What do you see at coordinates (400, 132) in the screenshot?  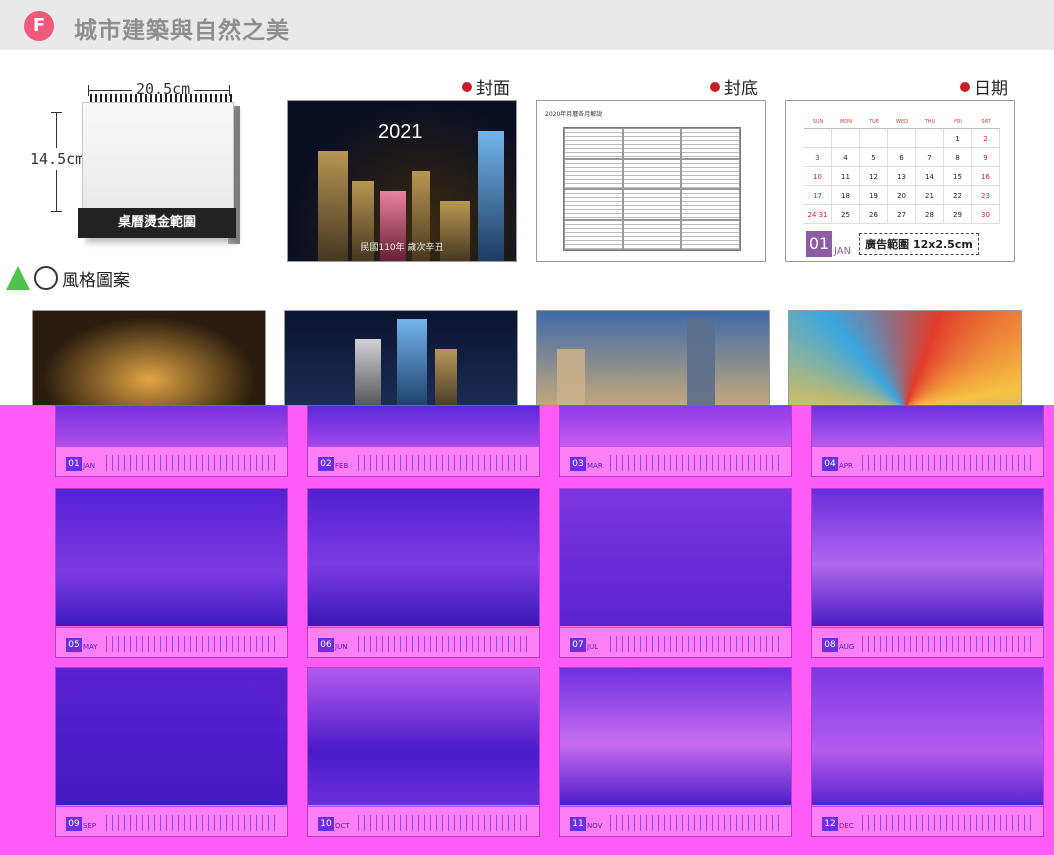 I see `cover-year: 2021` at bounding box center [400, 132].